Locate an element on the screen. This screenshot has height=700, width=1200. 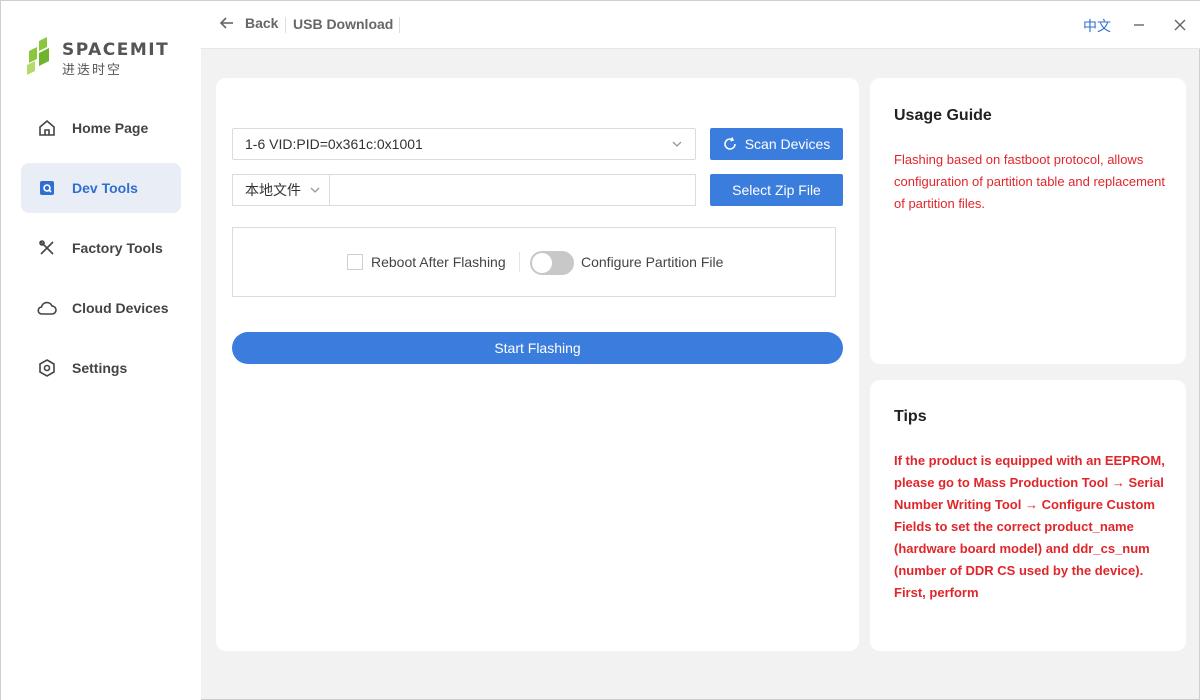
reboot-after-flashing-checkbox is located at coordinates (355, 262).